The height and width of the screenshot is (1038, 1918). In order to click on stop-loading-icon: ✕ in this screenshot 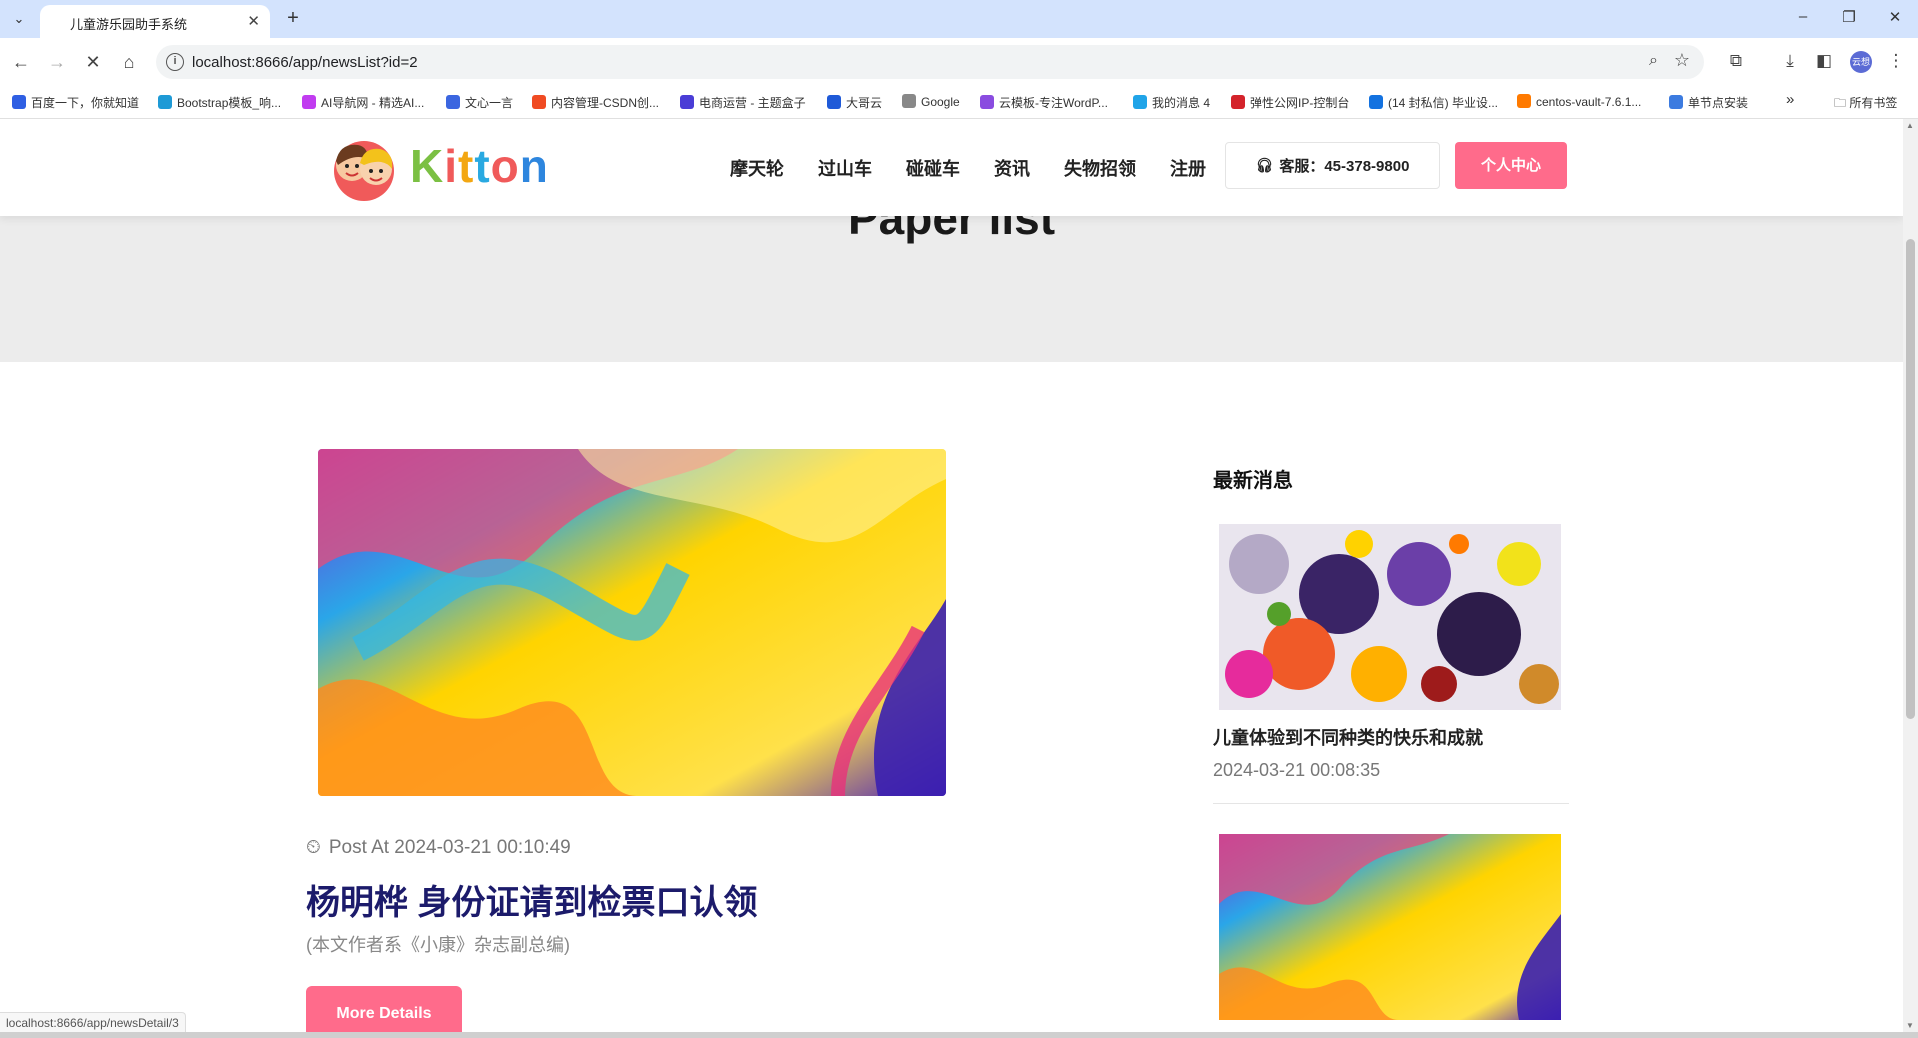, I will do `click(93, 63)`.